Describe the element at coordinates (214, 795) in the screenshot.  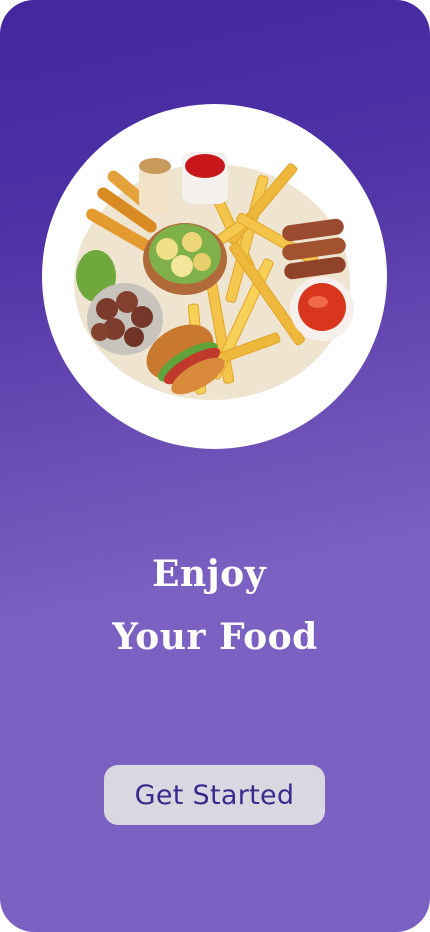
I see `get-started-button: Get Started` at that location.